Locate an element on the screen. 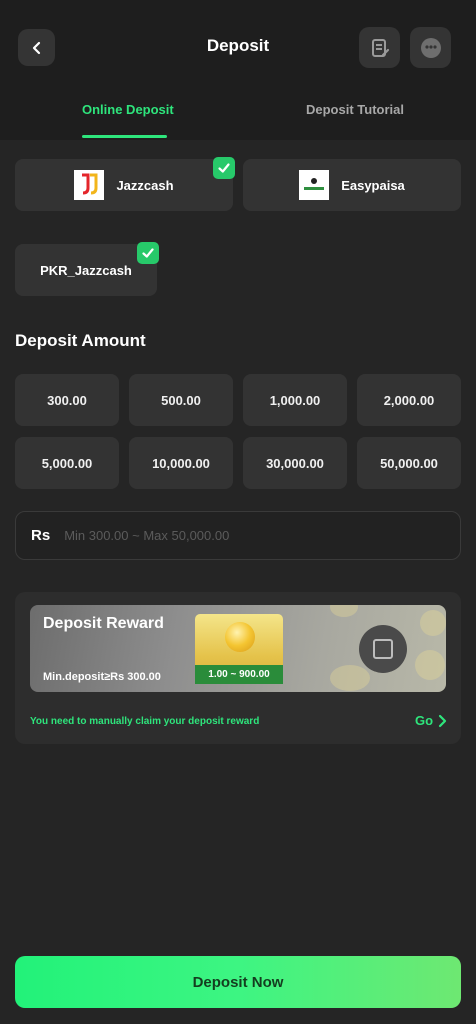 The height and width of the screenshot is (1024, 476). chevron-right-icon is located at coordinates (442, 720).